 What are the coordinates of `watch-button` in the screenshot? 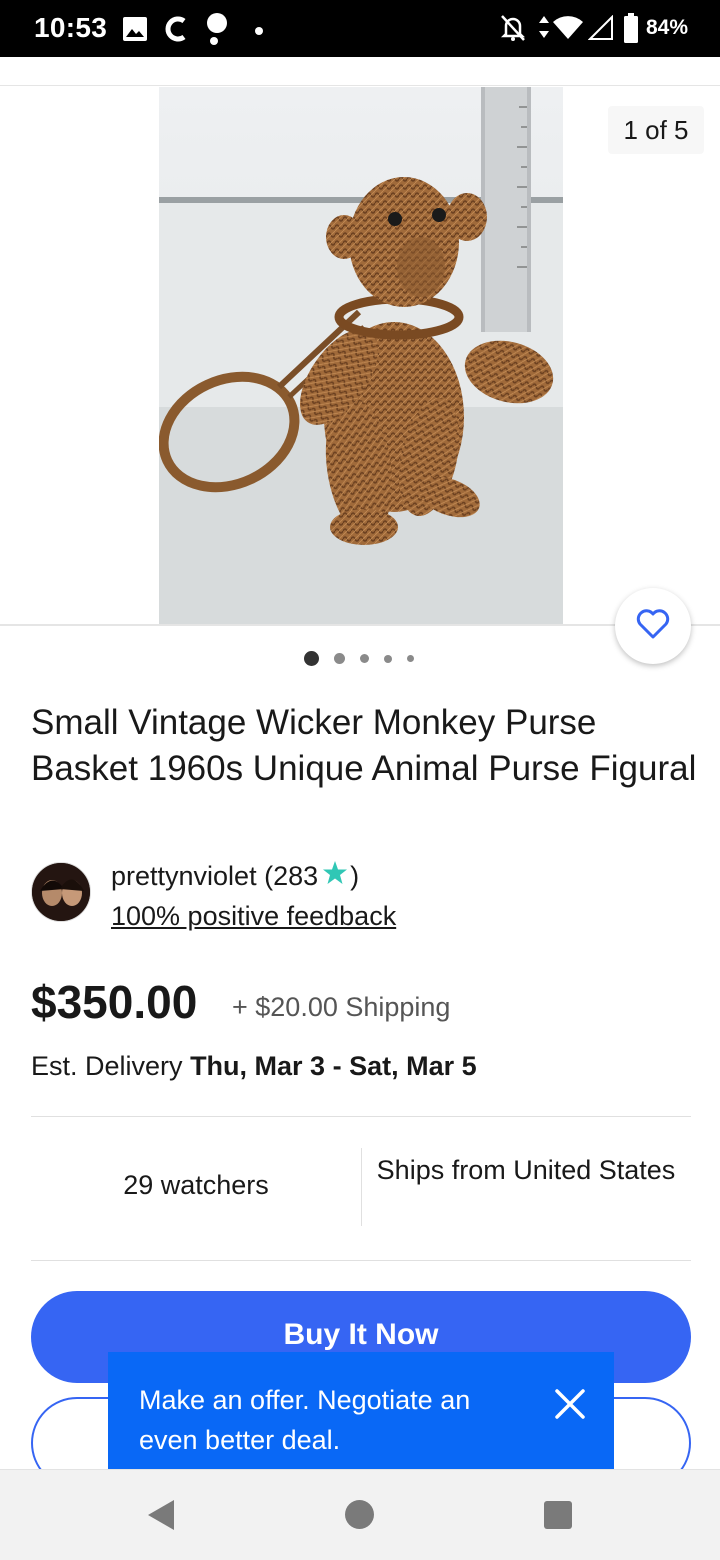 It's located at (653, 626).